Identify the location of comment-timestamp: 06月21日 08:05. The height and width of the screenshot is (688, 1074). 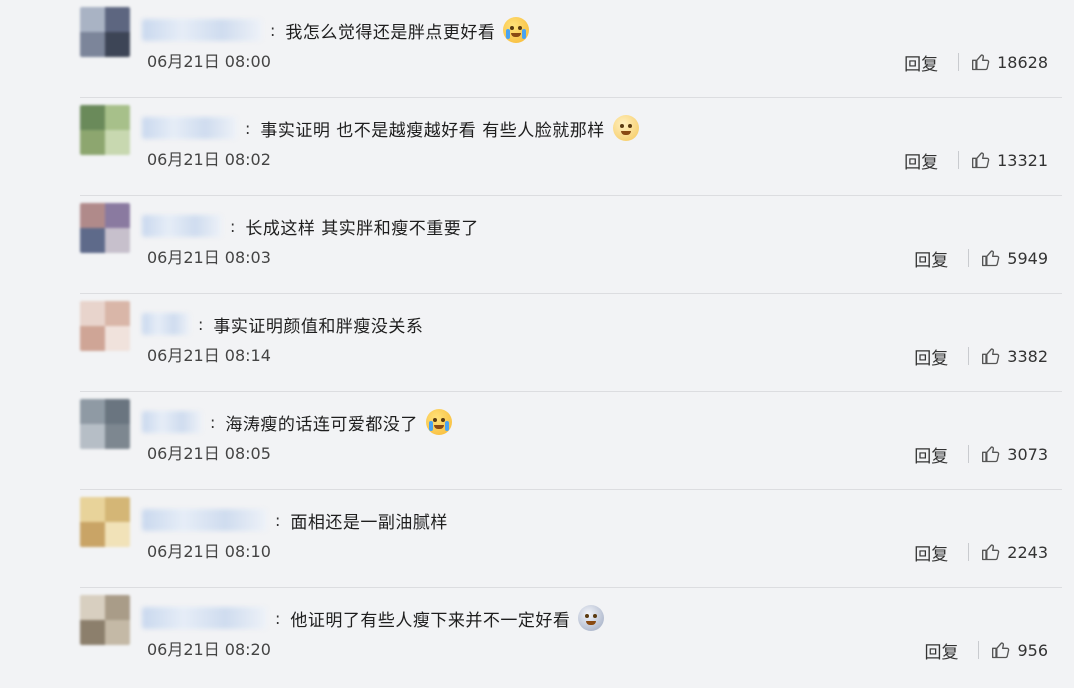
(209, 453).